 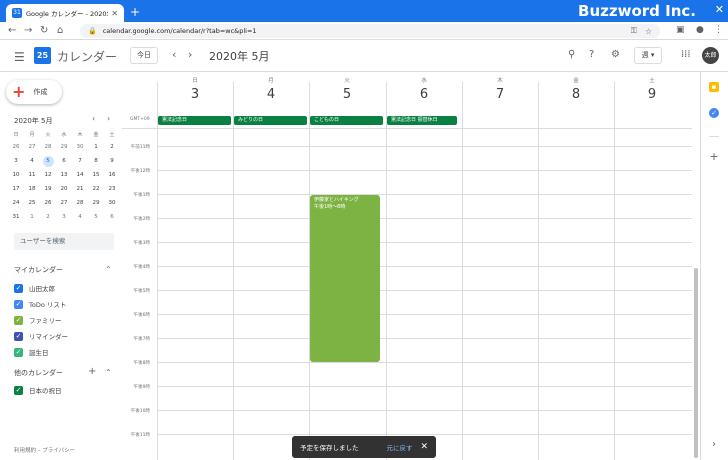 What do you see at coordinates (144, 55) in the screenshot?
I see `today-button: 今日` at bounding box center [144, 55].